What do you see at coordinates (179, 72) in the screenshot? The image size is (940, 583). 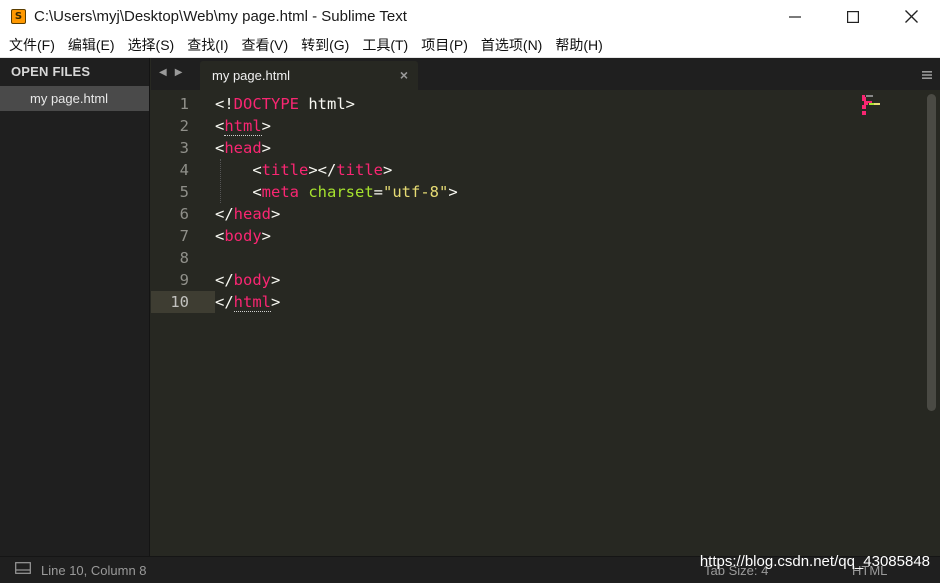 I see `tab-next-icon: ▶` at bounding box center [179, 72].